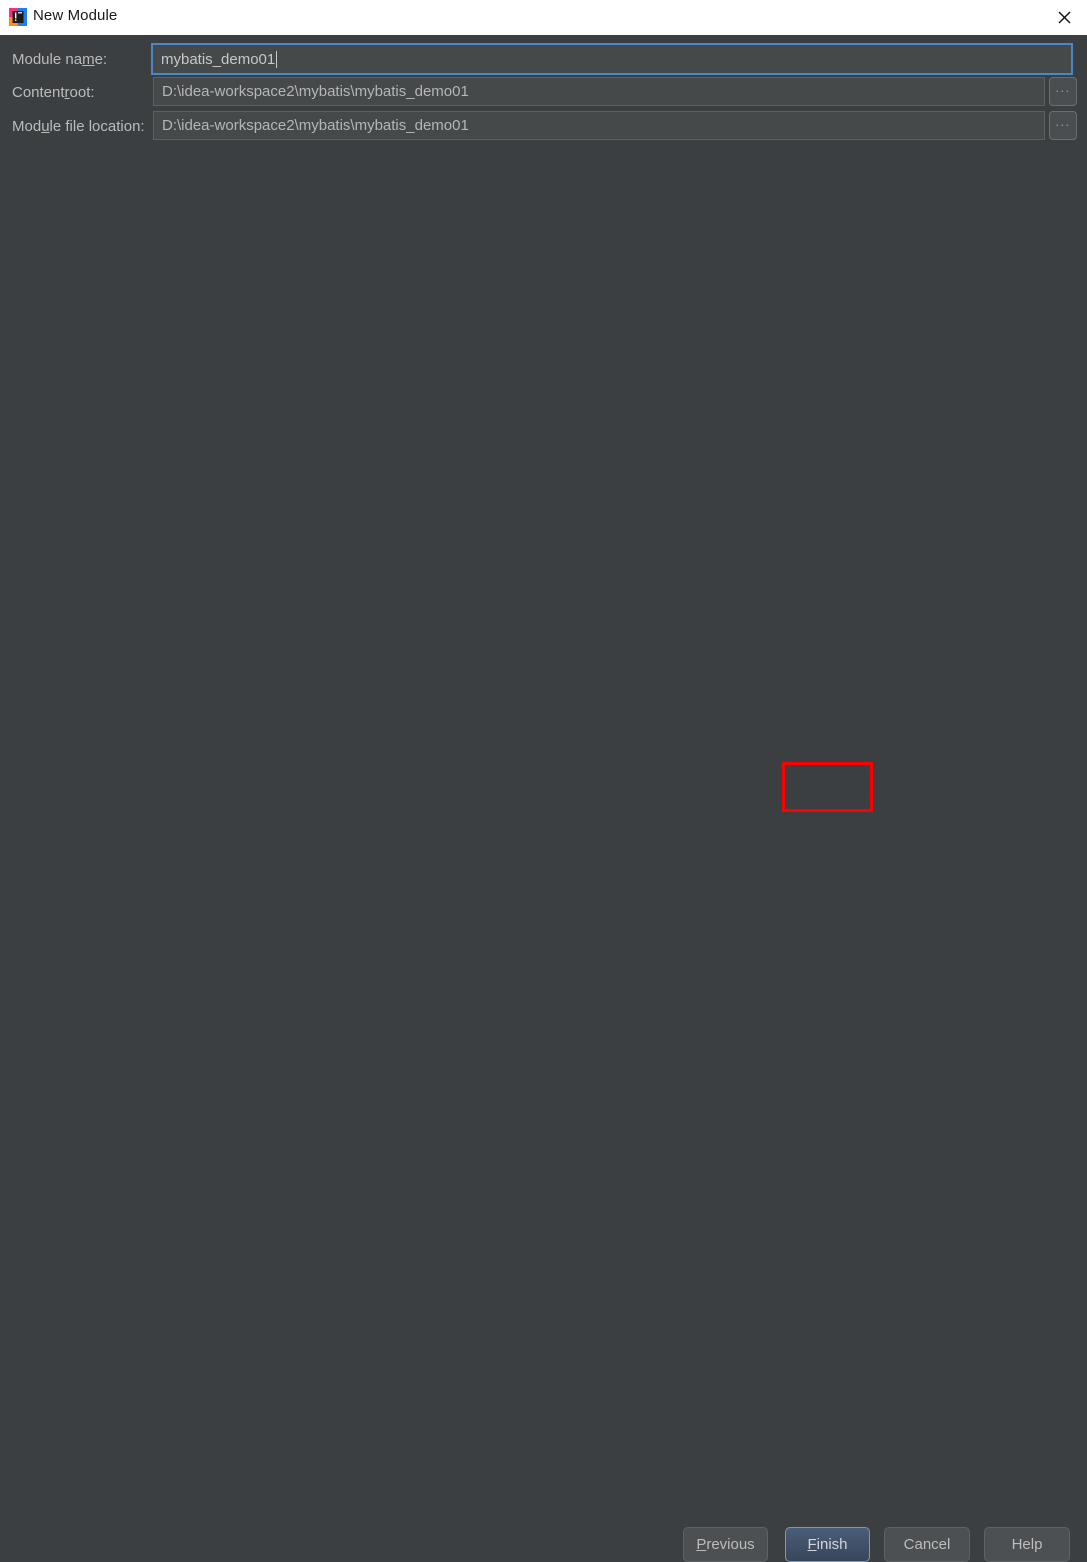 Image resolution: width=1087 pixels, height=1562 pixels. Describe the element at coordinates (1027, 1544) in the screenshot. I see `help-button: Help` at that location.